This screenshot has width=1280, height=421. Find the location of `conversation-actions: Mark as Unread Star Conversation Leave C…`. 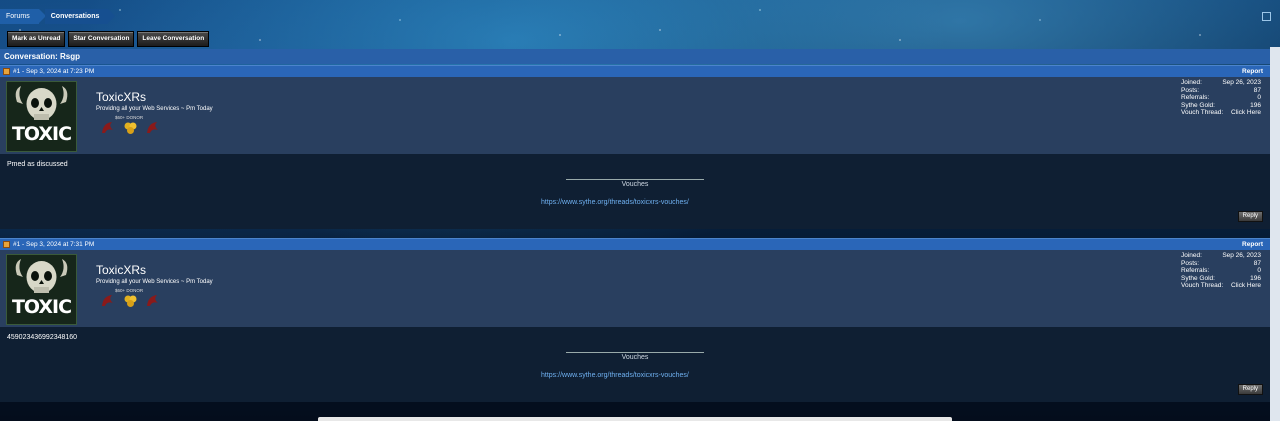

conversation-actions: Mark as Unread Star Conversation Leave C… is located at coordinates (108, 39).